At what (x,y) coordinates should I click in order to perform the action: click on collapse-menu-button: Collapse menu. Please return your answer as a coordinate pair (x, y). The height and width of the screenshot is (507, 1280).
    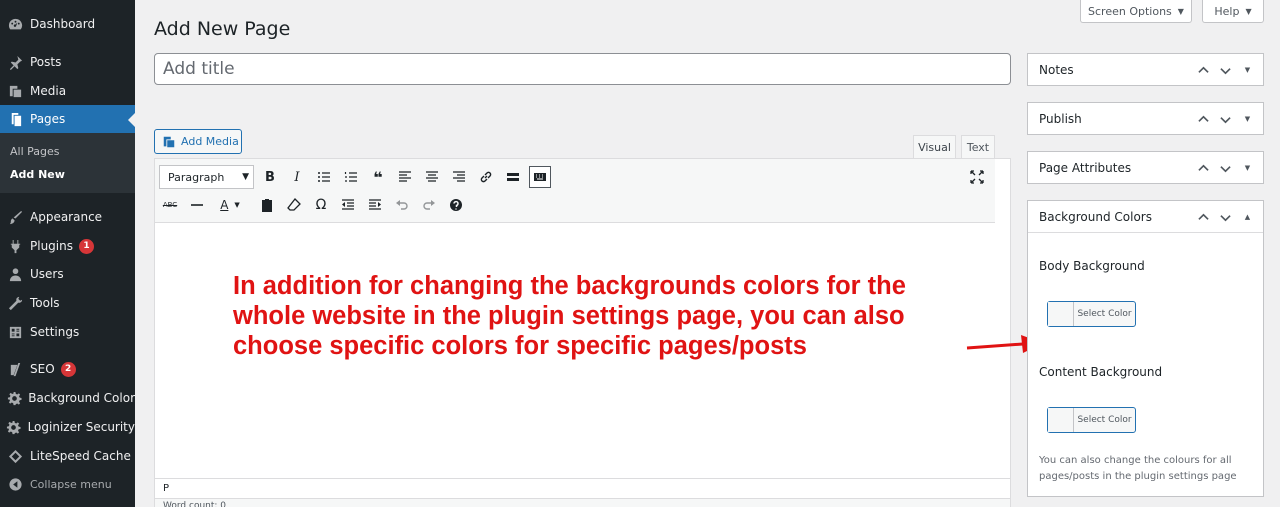
    Looking at the image, I should click on (67, 484).